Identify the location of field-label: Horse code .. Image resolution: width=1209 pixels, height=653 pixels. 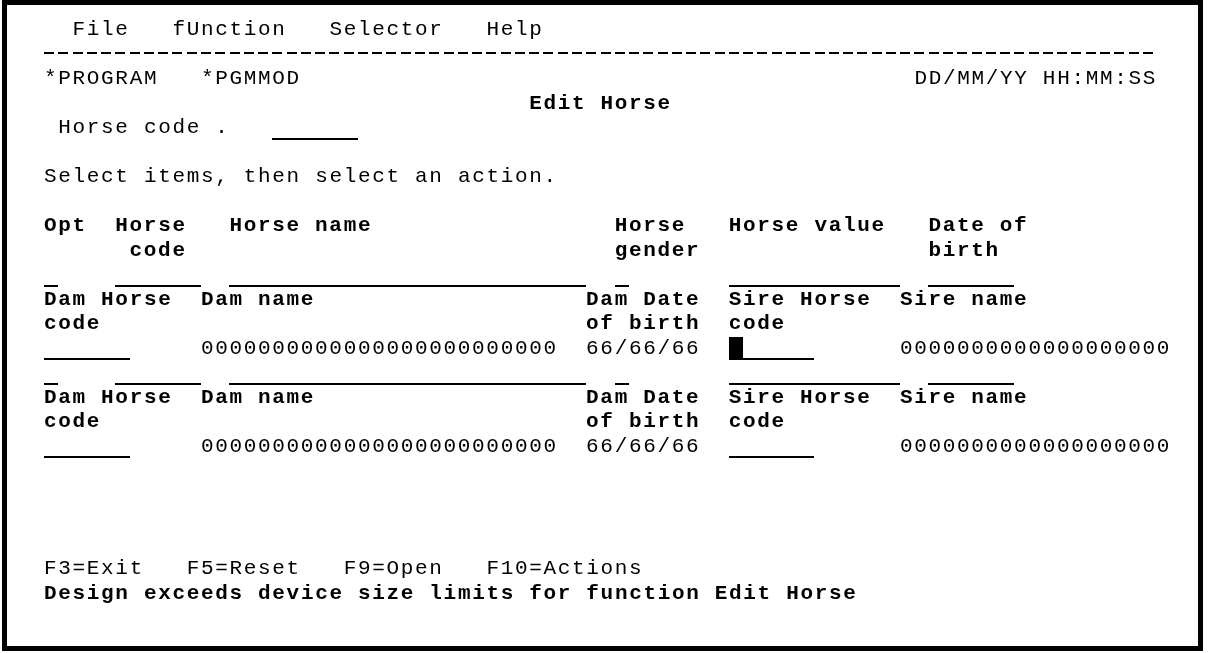
(144, 128).